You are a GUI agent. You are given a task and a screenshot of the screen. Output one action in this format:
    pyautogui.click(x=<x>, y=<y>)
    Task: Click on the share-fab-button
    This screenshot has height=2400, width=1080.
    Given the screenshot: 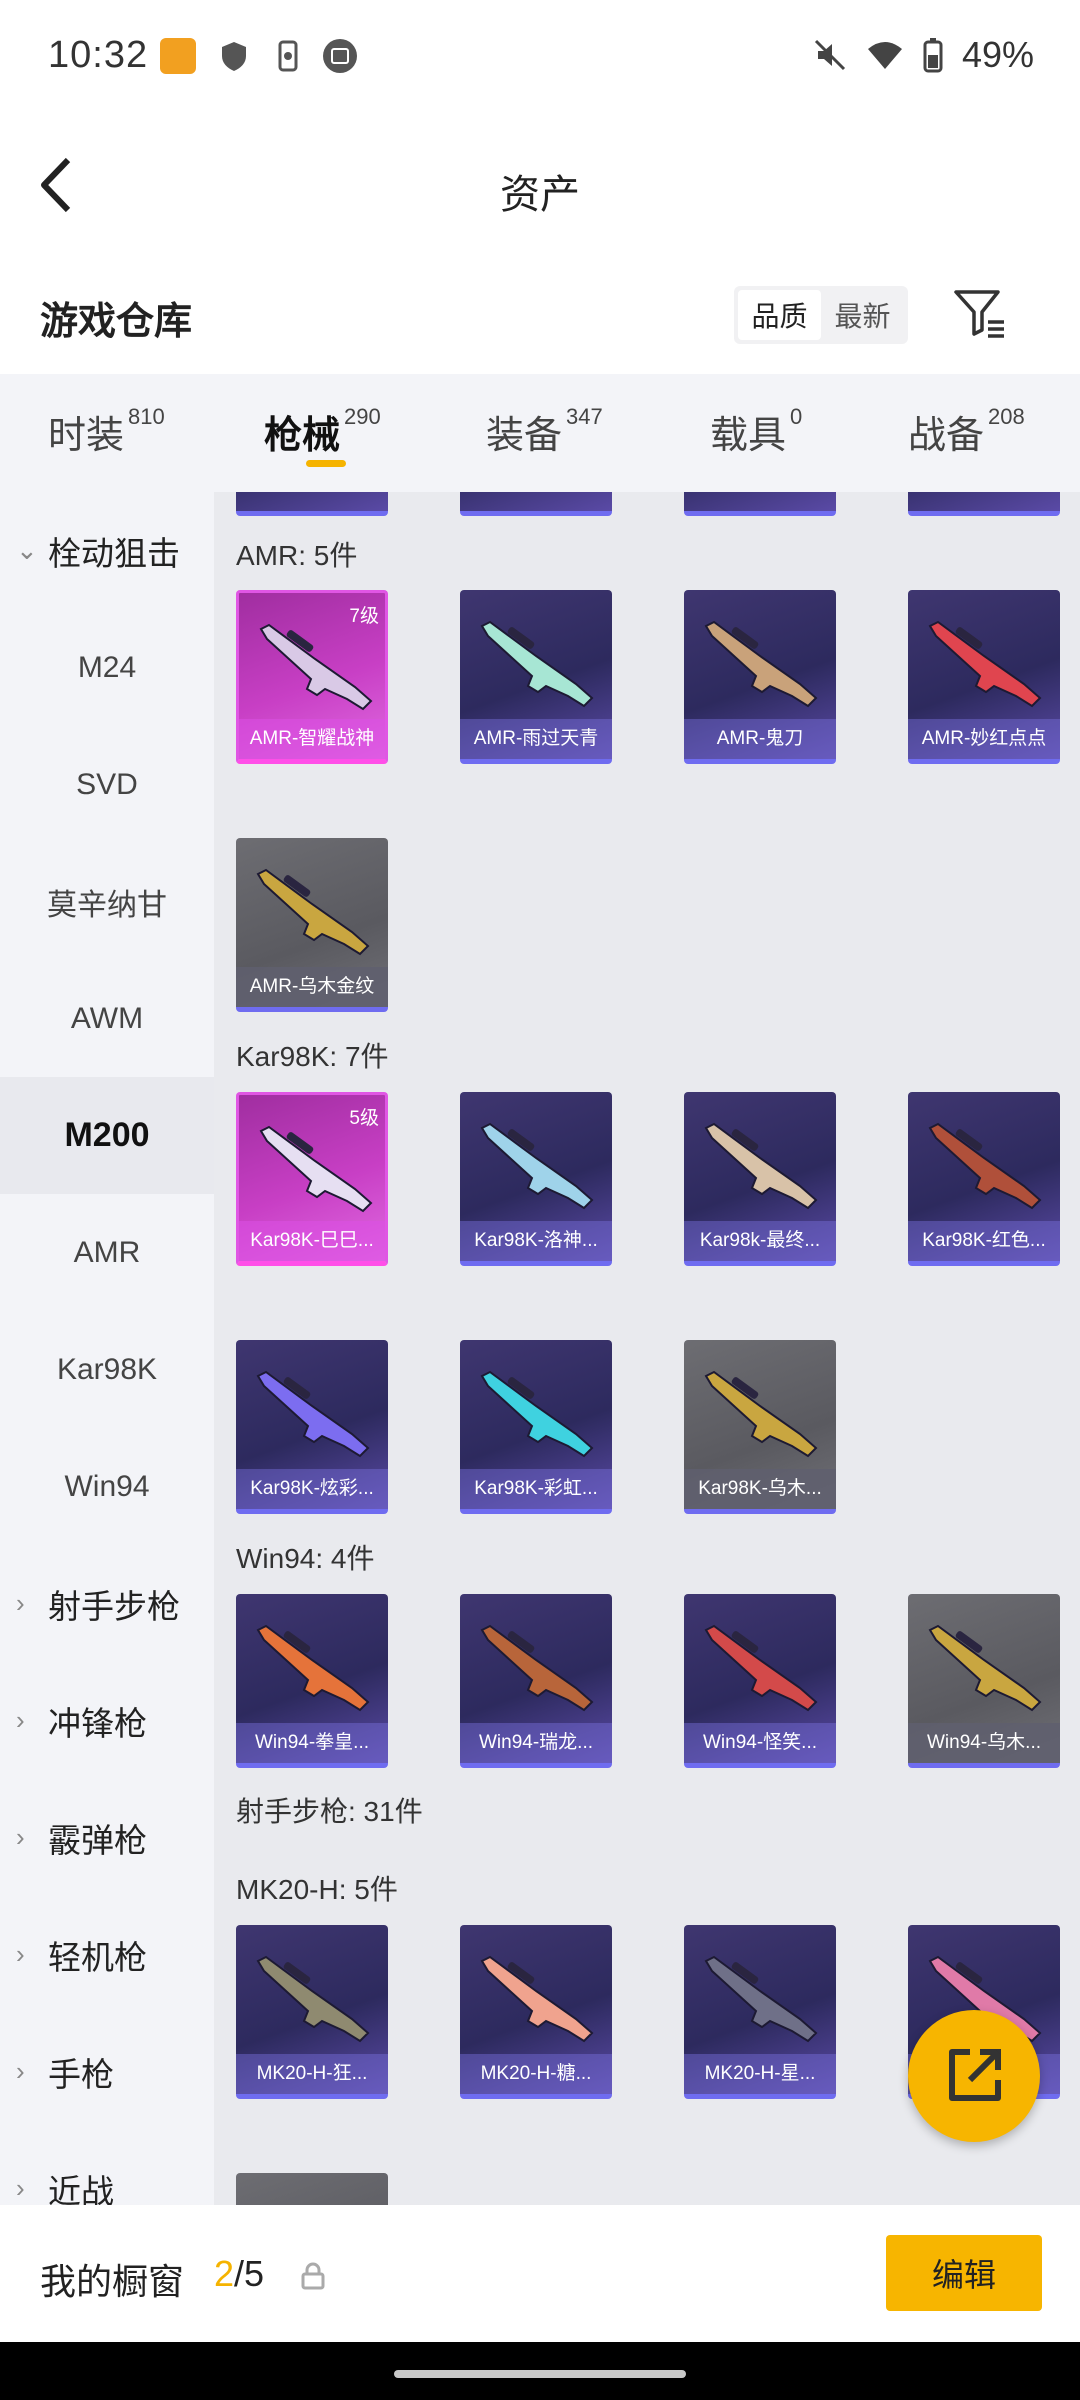 What is the action you would take?
    pyautogui.click(x=974, y=2076)
    